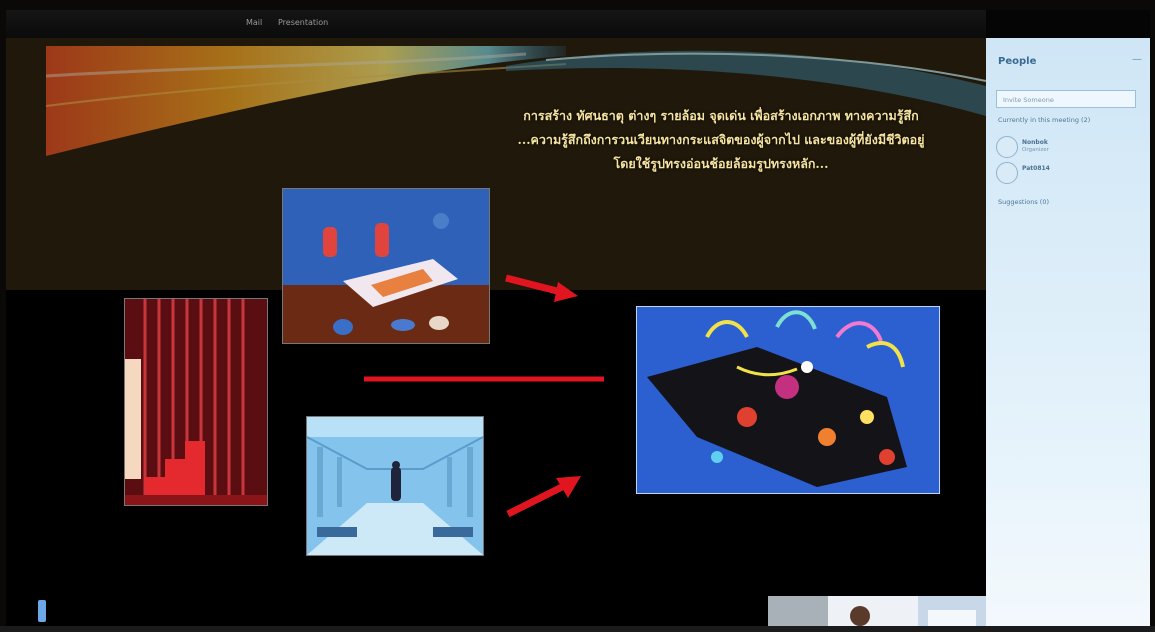 Image resolution: width=1155 pixels, height=632 pixels. Describe the element at coordinates (42, 611) in the screenshot. I see `start-icon` at that location.